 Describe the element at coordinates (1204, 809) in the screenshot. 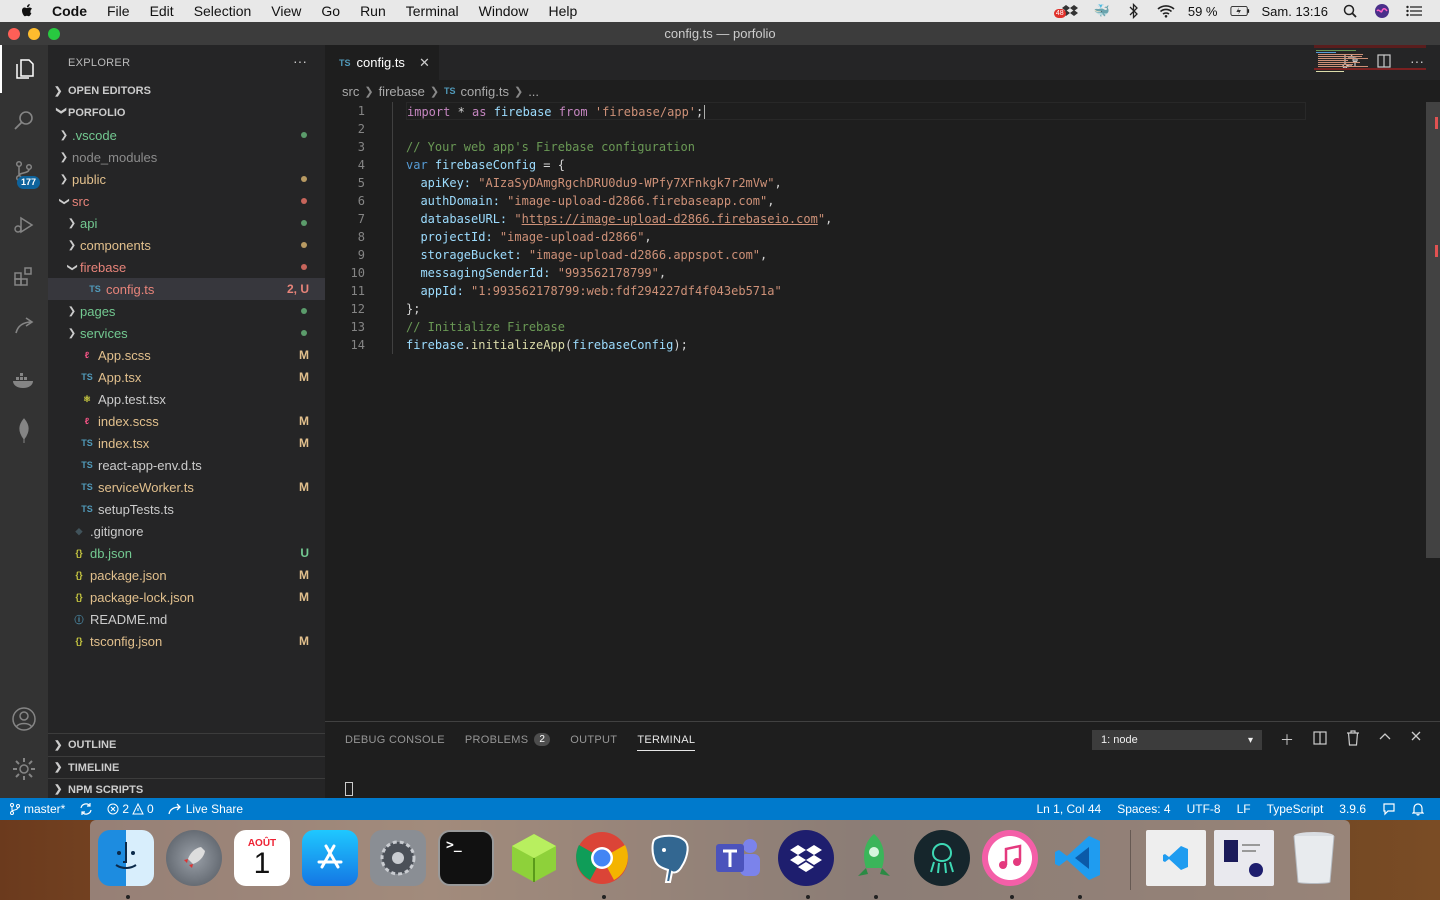

I see `encoding-status: UTF-8` at that location.